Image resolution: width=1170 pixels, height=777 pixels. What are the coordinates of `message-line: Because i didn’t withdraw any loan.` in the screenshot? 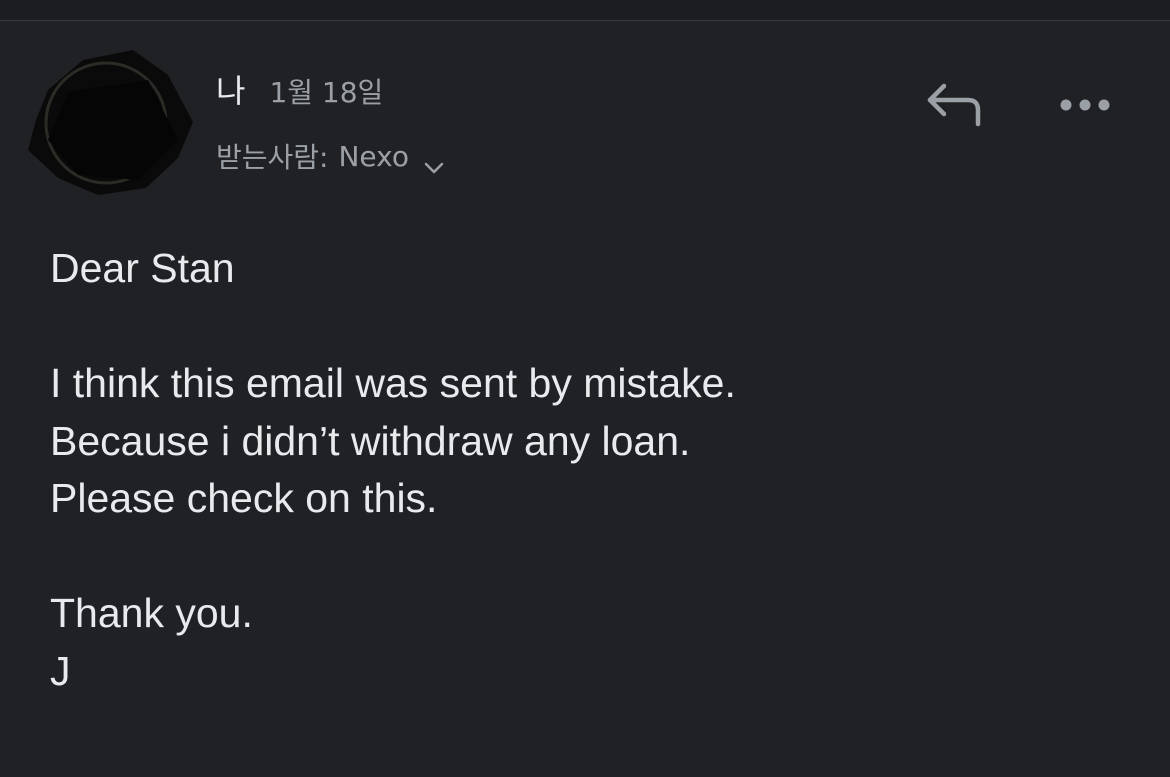 It's located at (370, 440).